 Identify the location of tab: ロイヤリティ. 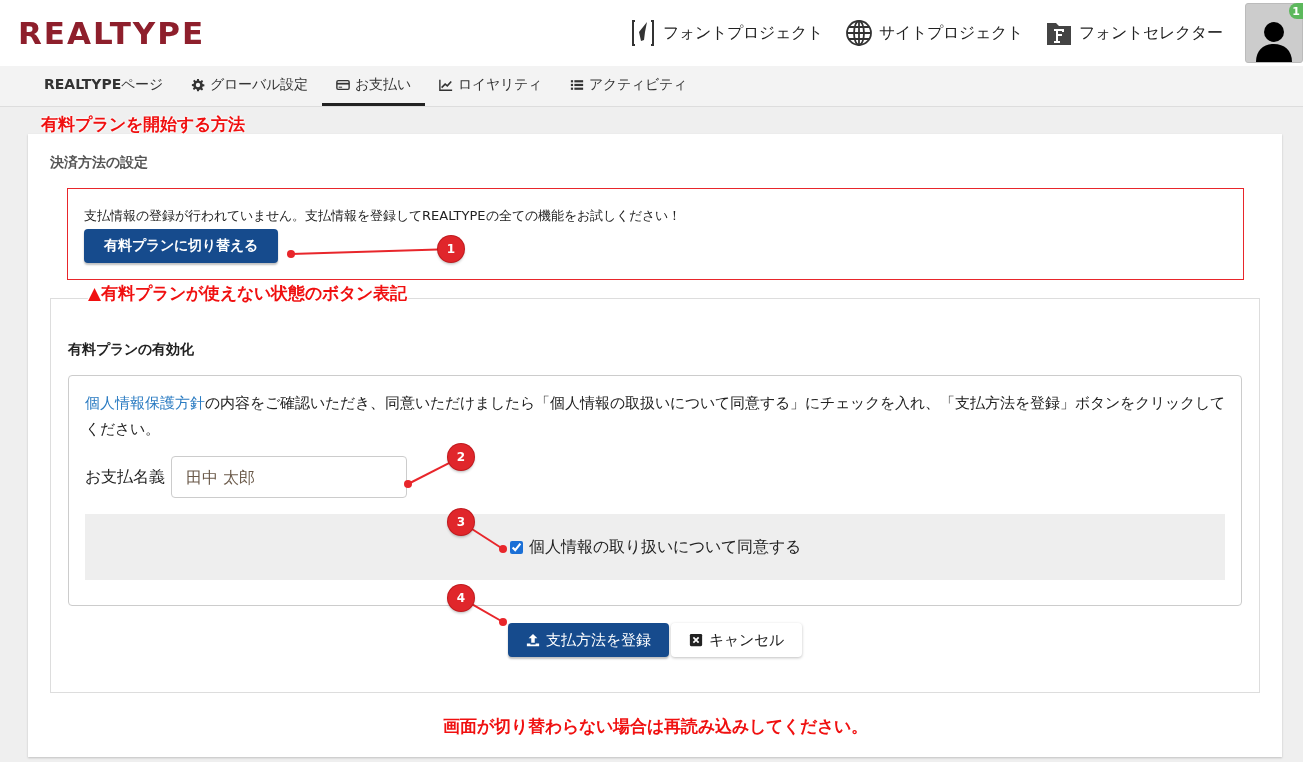
(491, 86).